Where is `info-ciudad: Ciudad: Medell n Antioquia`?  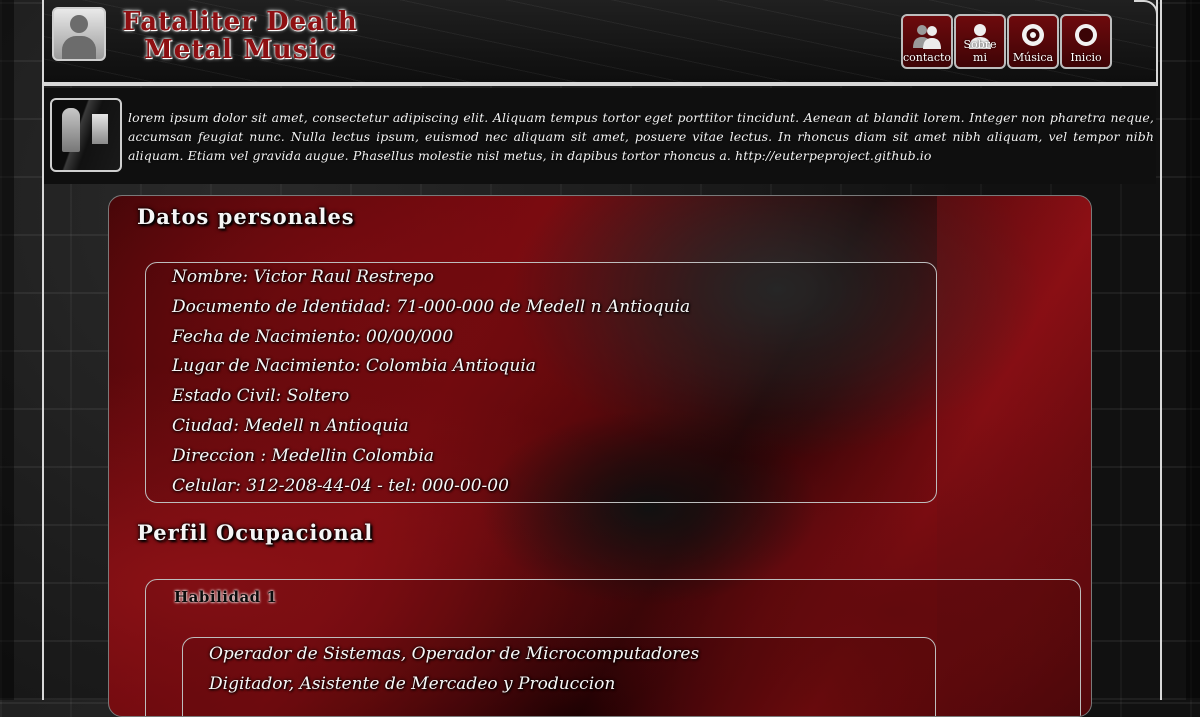
info-ciudad: Ciudad: Medell n Antioquia is located at coordinates (290, 425).